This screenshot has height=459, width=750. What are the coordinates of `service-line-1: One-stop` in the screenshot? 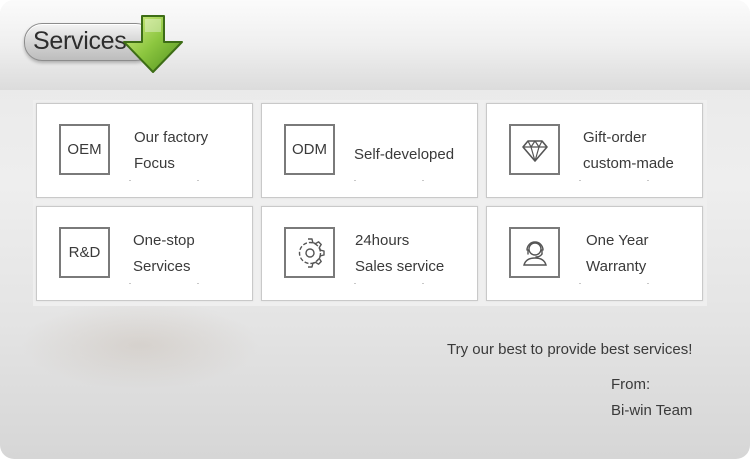 It's located at (164, 240).